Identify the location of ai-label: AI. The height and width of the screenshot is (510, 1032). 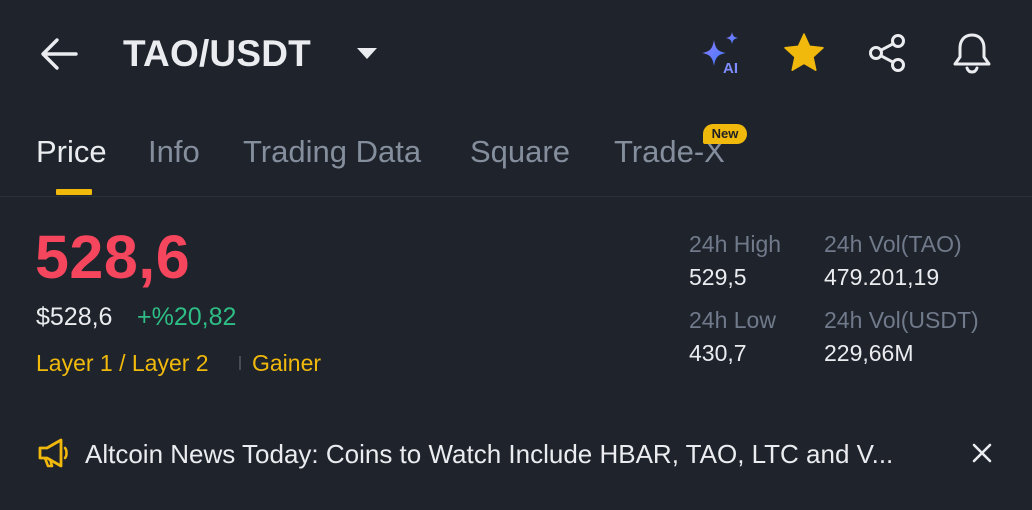
(730, 68).